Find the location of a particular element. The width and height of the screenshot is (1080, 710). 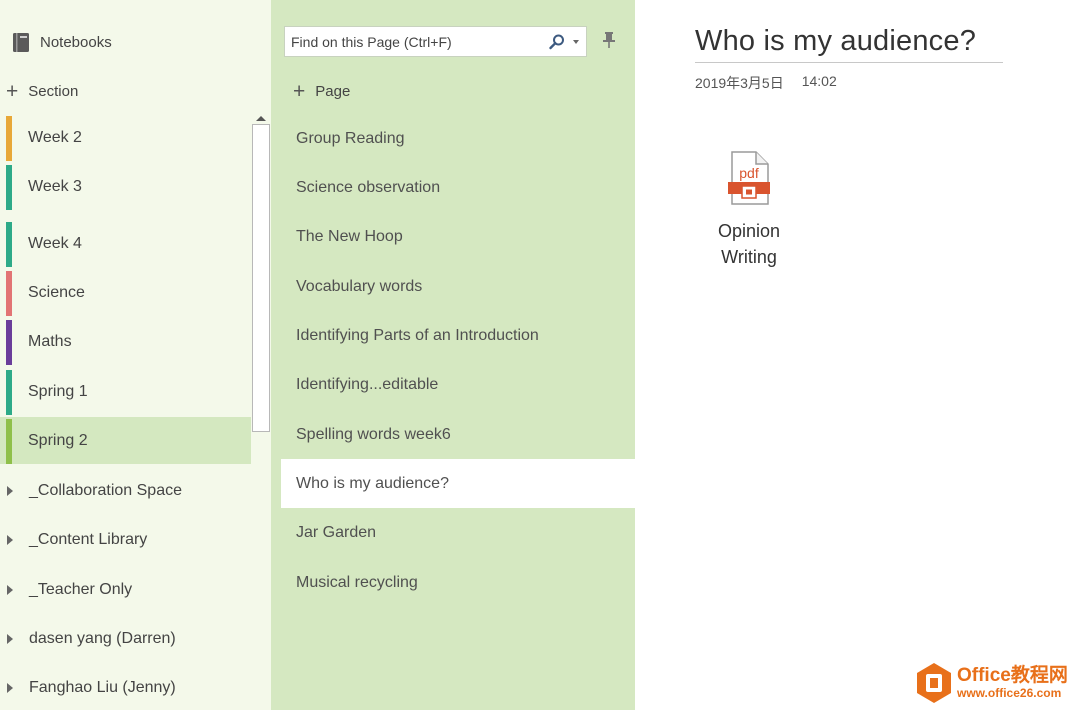

page-label: Science observation is located at coordinates (368, 187).